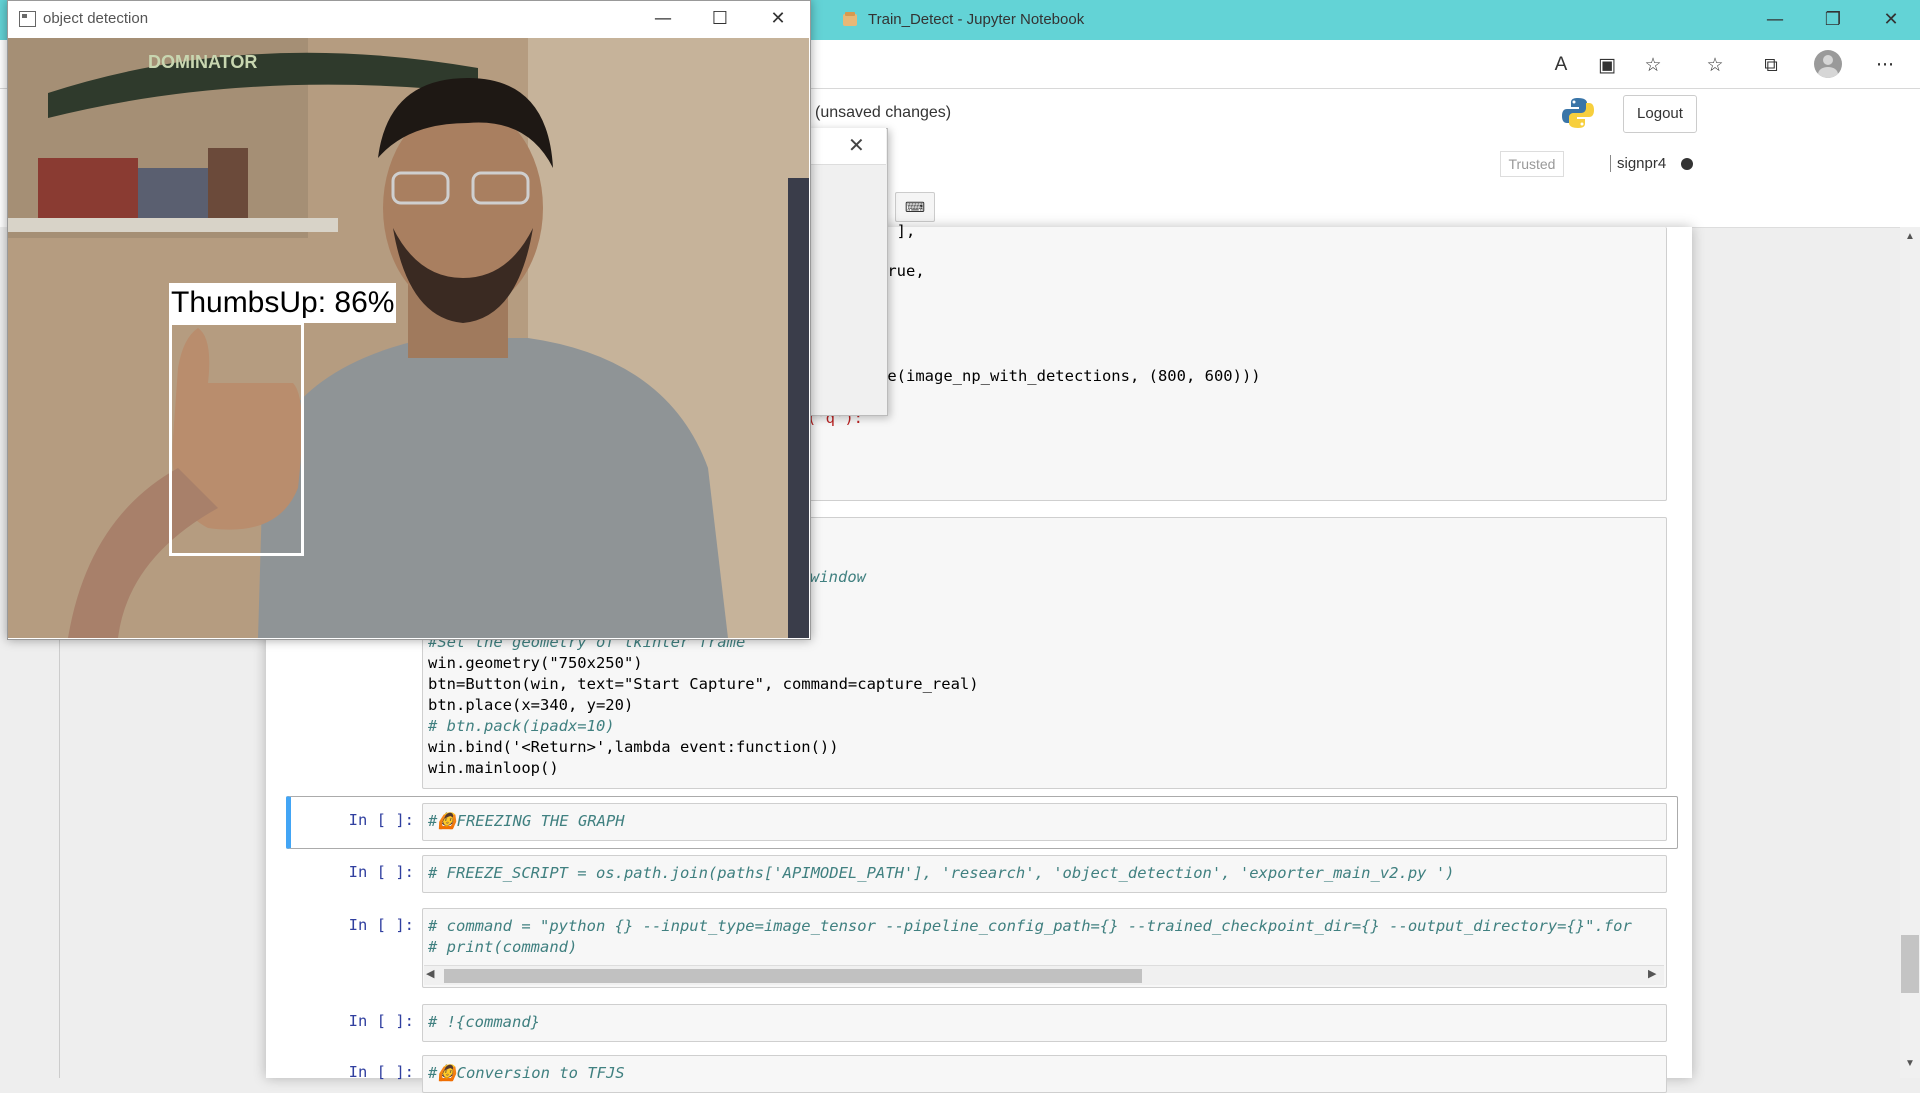  Describe the element at coordinates (430, 973) in the screenshot. I see `scroll-left-icon: ◀` at that location.